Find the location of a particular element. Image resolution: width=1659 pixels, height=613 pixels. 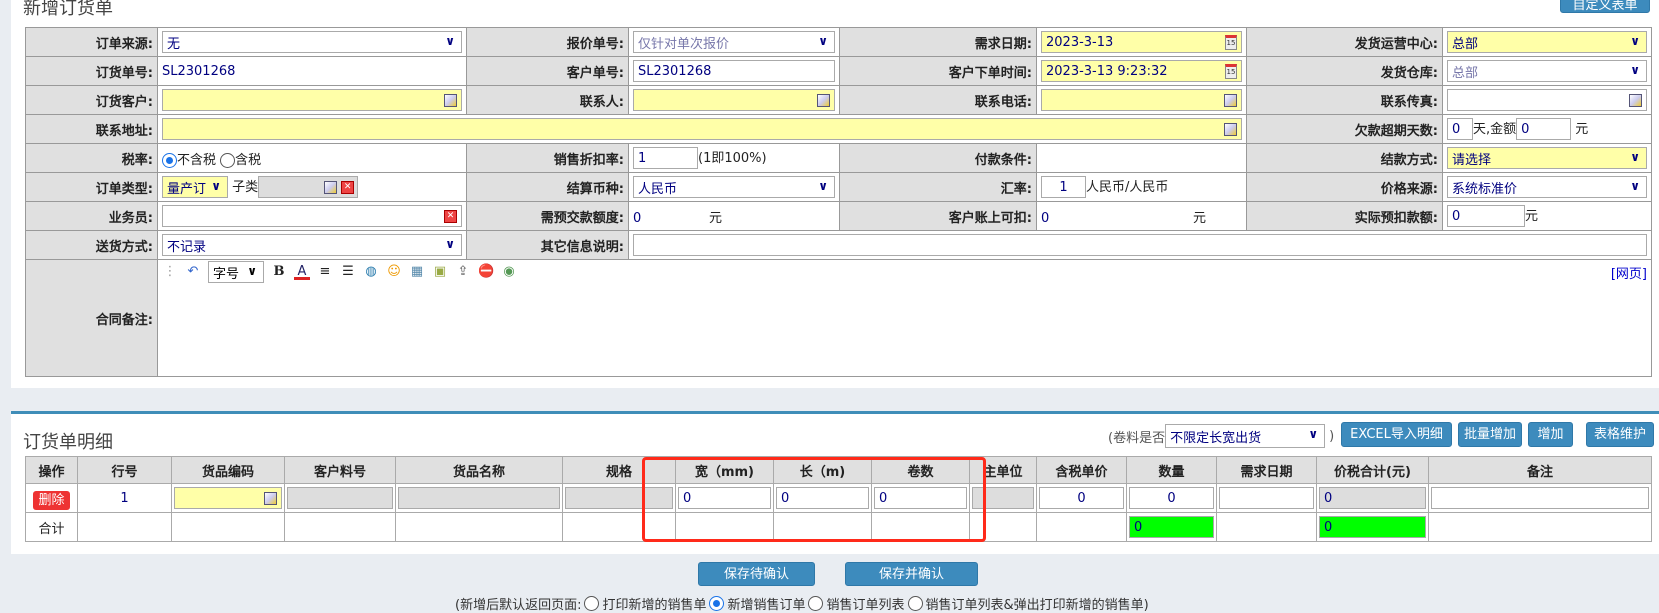

delivery-label: 送货方式: is located at coordinates (91, 245).